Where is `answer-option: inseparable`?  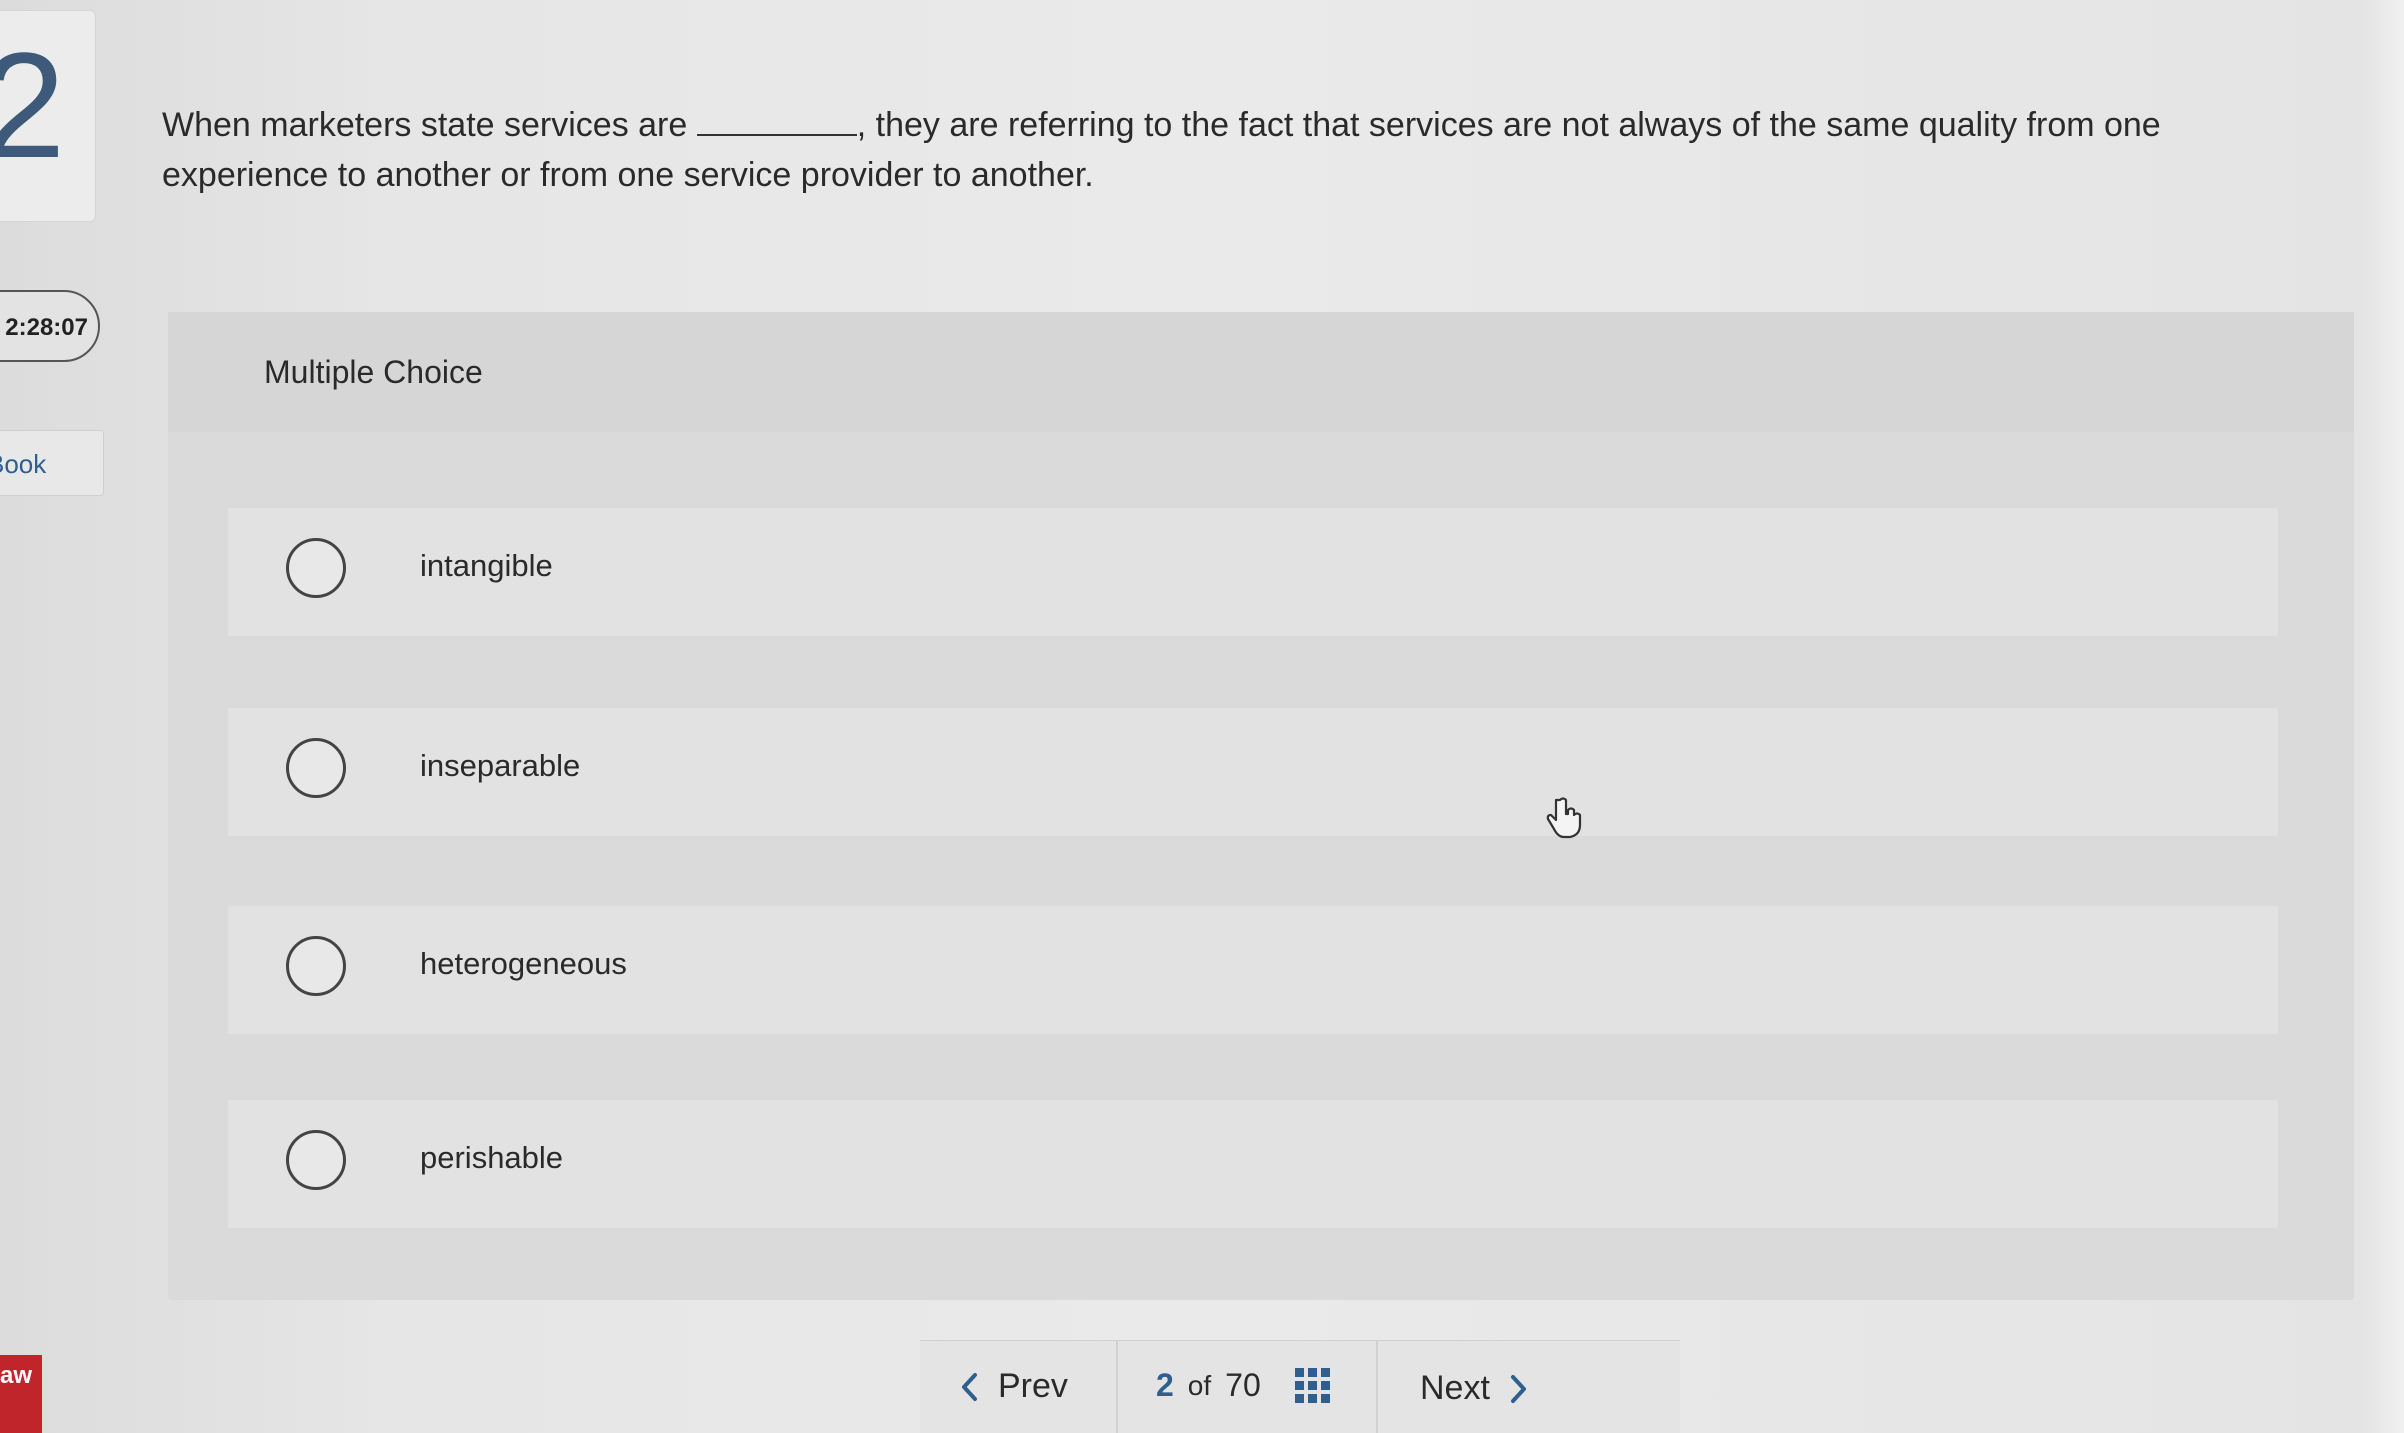
answer-option: inseparable is located at coordinates (1253, 772).